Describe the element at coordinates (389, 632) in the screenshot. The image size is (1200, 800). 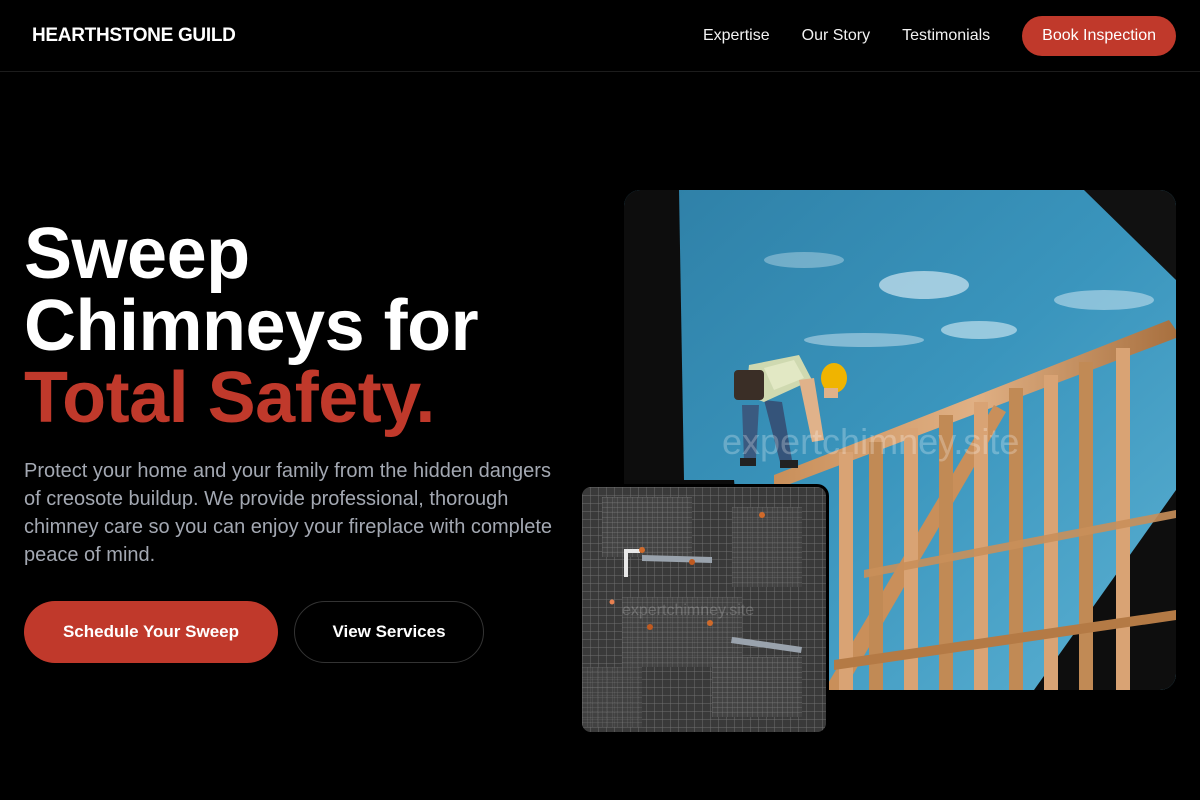
I see `view-services-button: View Services` at that location.